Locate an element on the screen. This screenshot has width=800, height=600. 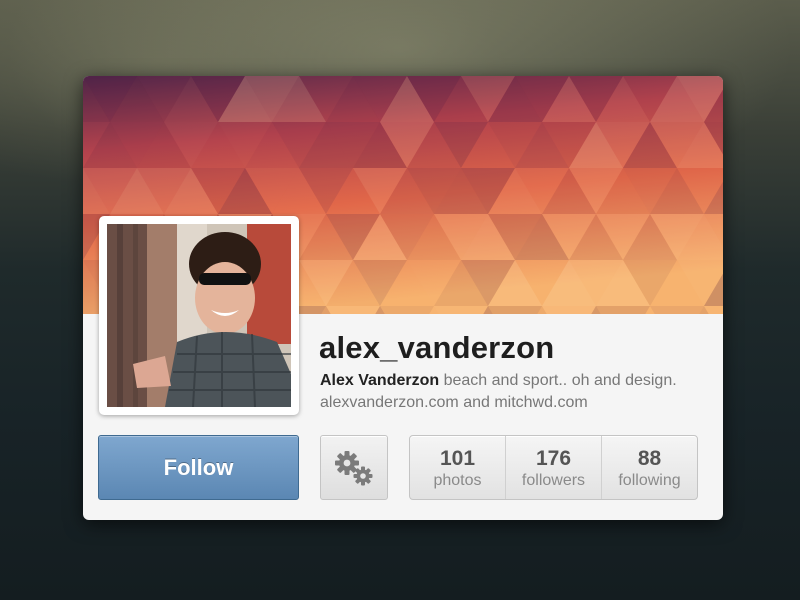
avatar is located at coordinates (199, 315).